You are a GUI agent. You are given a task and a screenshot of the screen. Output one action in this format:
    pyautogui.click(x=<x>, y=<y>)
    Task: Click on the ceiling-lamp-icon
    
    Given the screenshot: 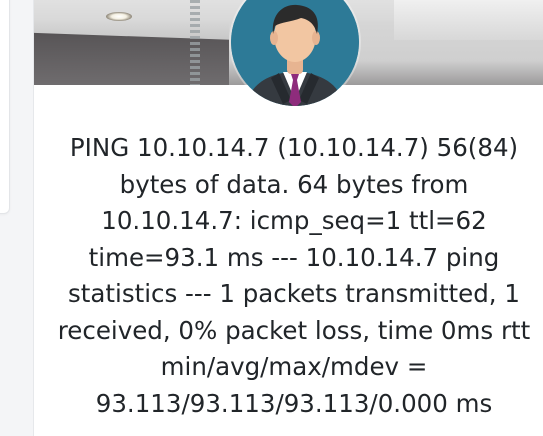 What is the action you would take?
    pyautogui.click(x=119, y=16)
    